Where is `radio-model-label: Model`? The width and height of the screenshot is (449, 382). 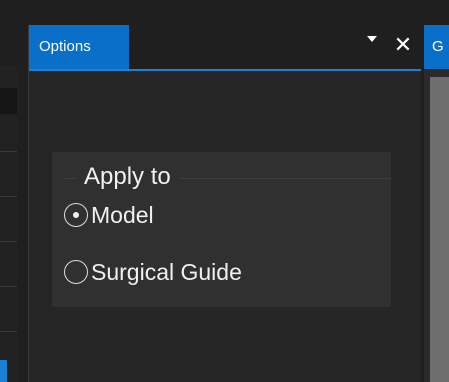
radio-model-label: Model is located at coordinates (122, 215).